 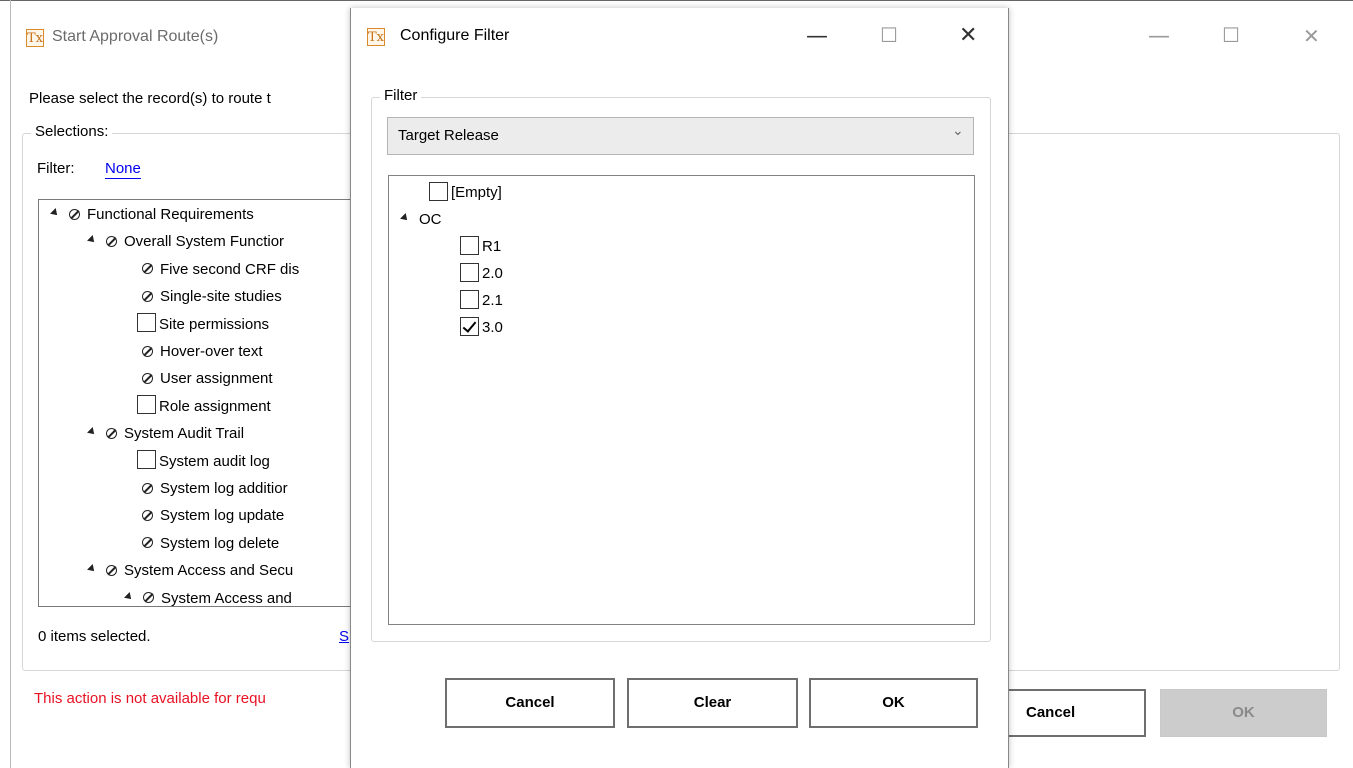 I want to click on maximize-icon: ☐, so click(x=1231, y=35).